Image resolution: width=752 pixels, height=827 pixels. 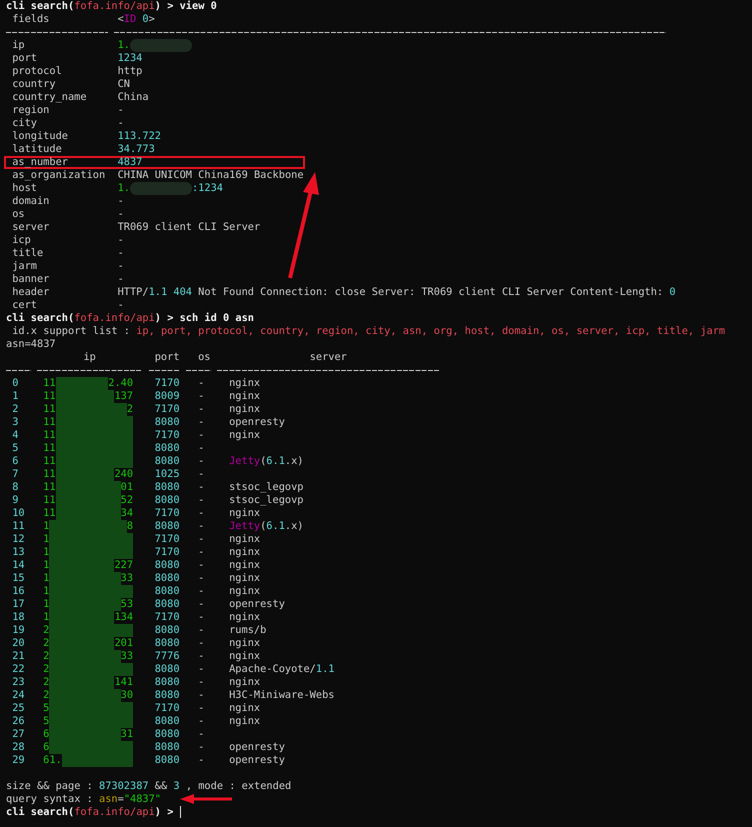 What do you see at coordinates (180, 812) in the screenshot?
I see `text-cursor` at bounding box center [180, 812].